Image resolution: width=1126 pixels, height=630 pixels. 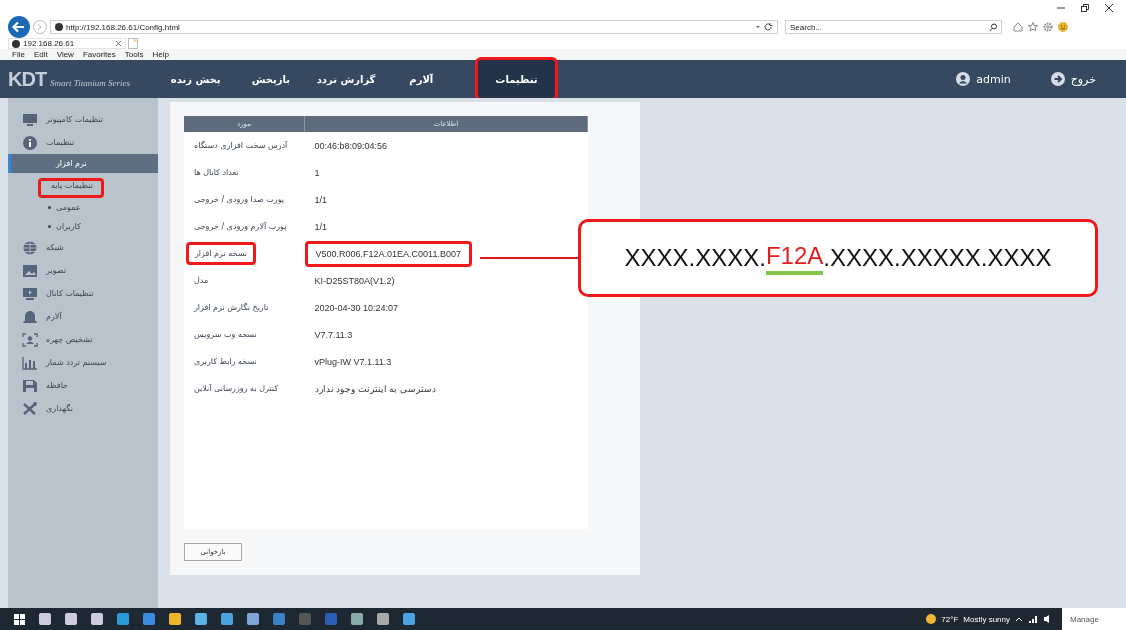 I want to click on info-icon, so click(x=30, y=142).